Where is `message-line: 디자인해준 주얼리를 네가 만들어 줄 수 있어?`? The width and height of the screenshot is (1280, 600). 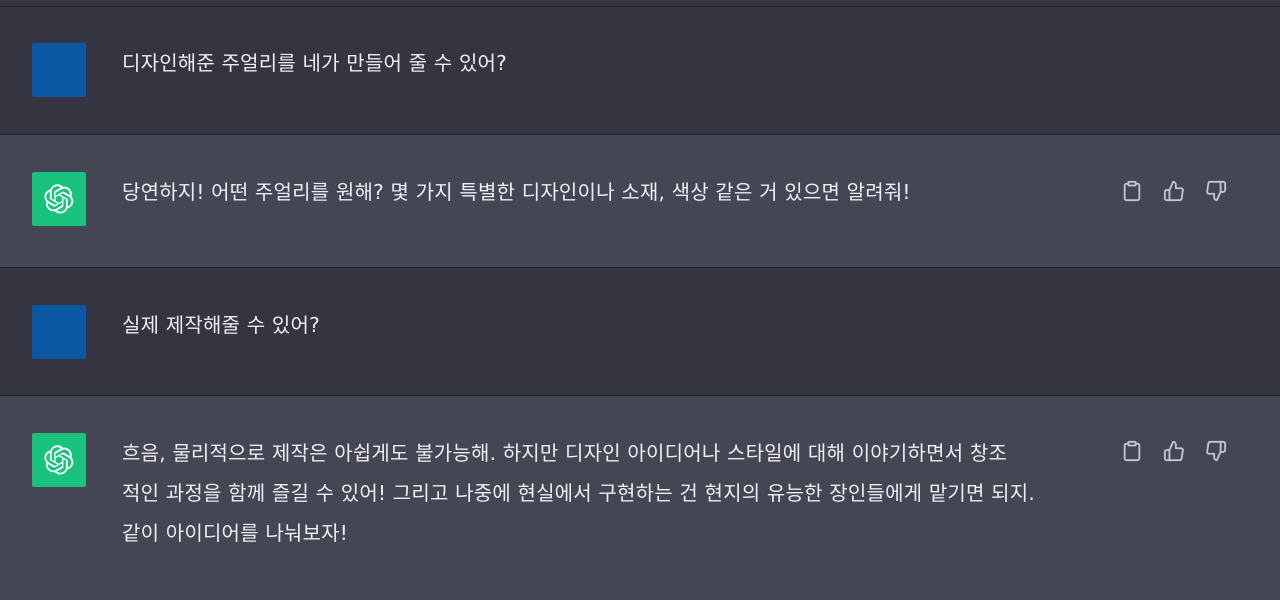
message-line: 디자인해준 주얼리를 네가 만들어 줄 수 있어? is located at coordinates (314, 63).